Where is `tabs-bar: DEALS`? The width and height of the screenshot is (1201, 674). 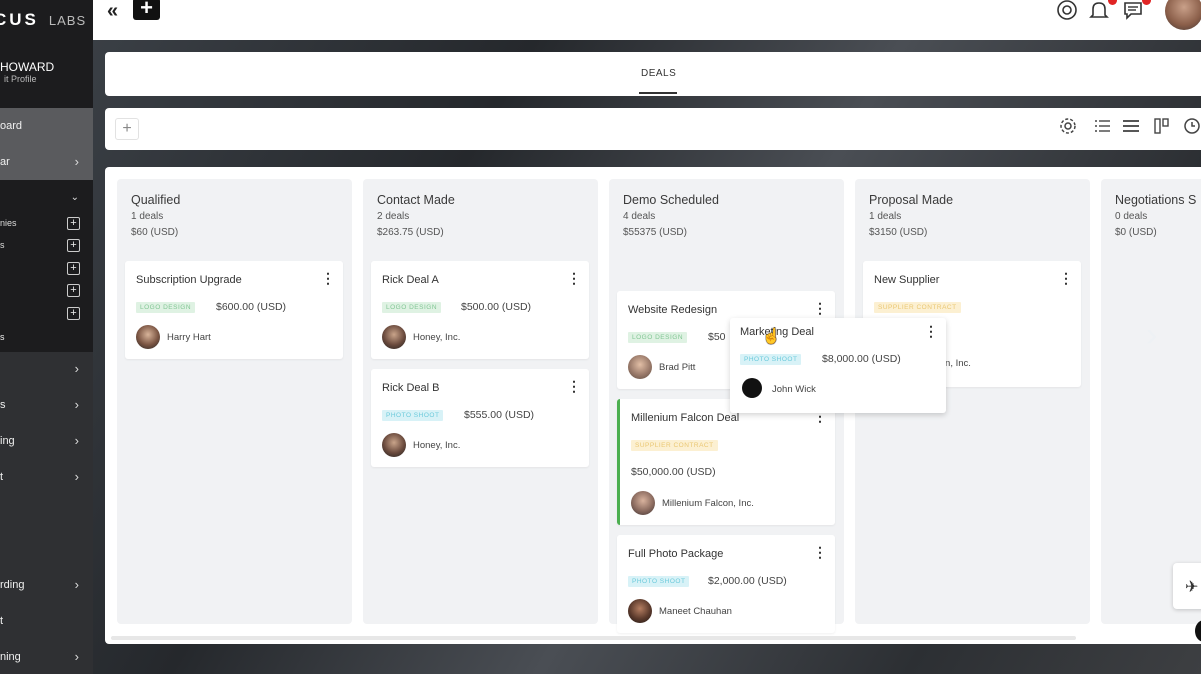
tabs-bar: DEALS is located at coordinates (653, 74).